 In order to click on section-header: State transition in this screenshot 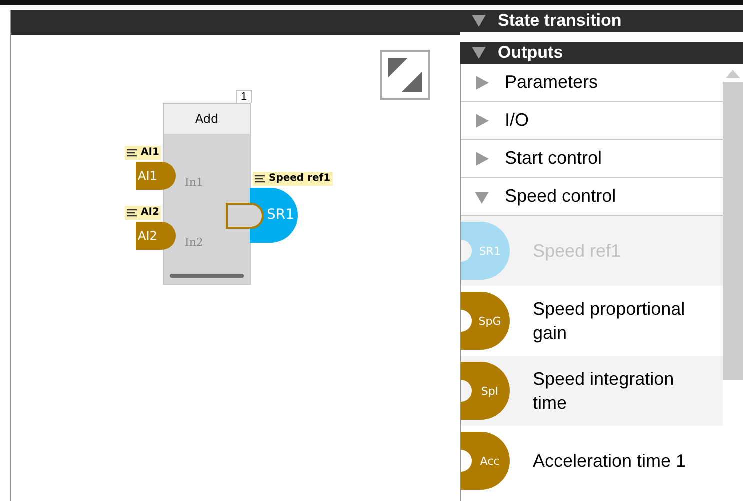, I will do `click(601, 21)`.